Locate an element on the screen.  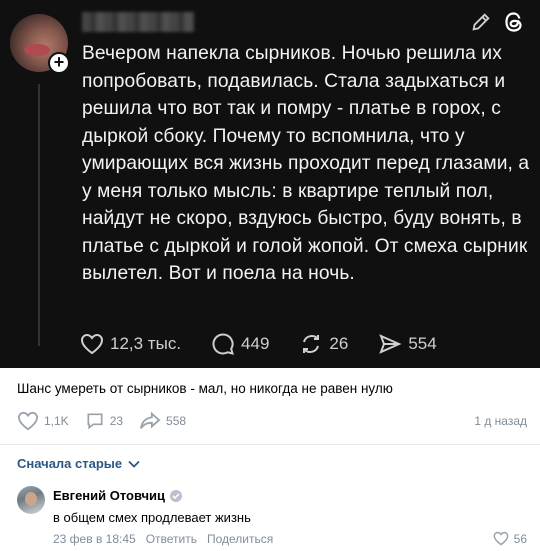
divider is located at coordinates (270, 444).